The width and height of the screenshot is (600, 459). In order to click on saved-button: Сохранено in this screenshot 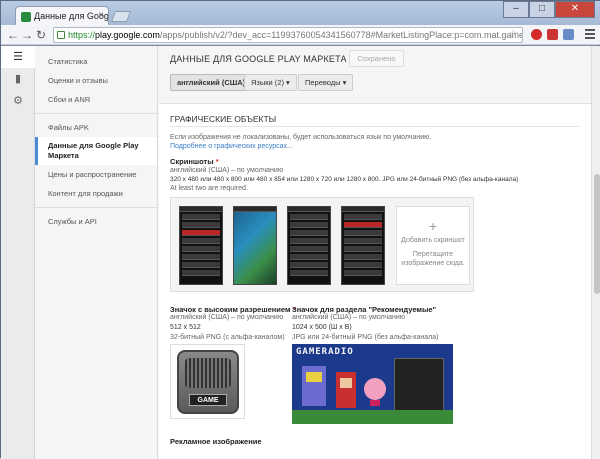, I will do `click(376, 58)`.